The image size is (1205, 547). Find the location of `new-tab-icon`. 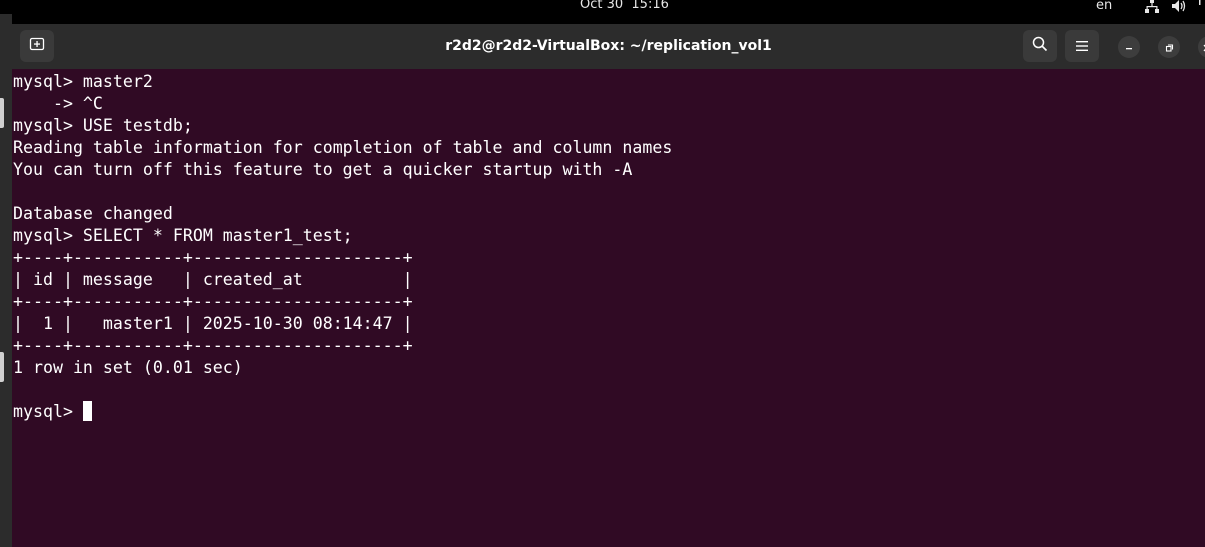

new-tab-icon is located at coordinates (37, 46).